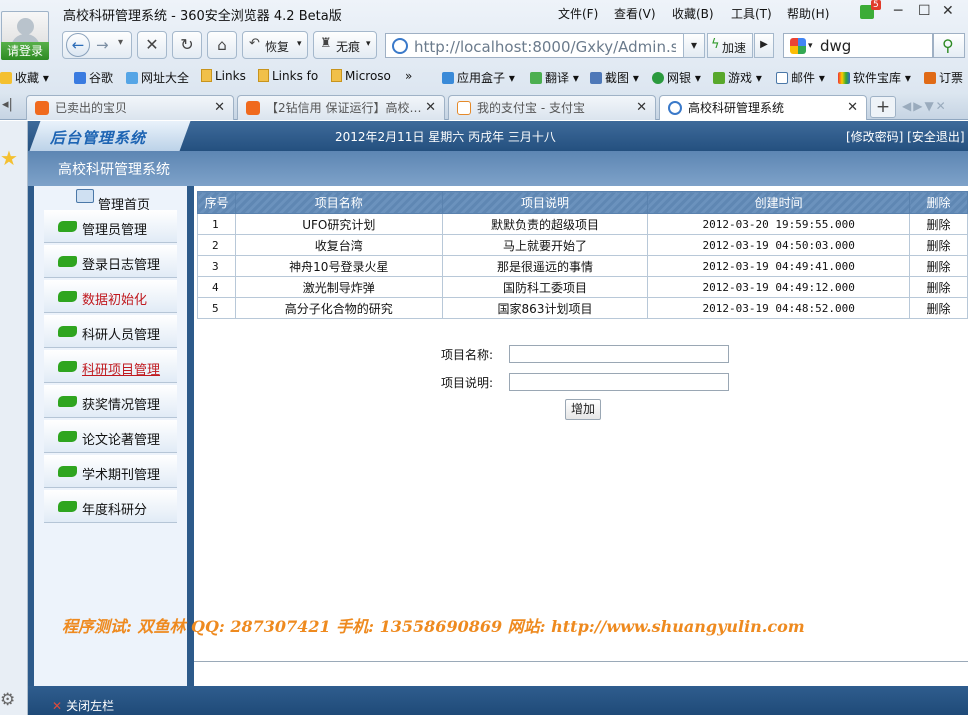  I want to click on tab-research-system: 高校科研管理系统 ✕, so click(763, 107).